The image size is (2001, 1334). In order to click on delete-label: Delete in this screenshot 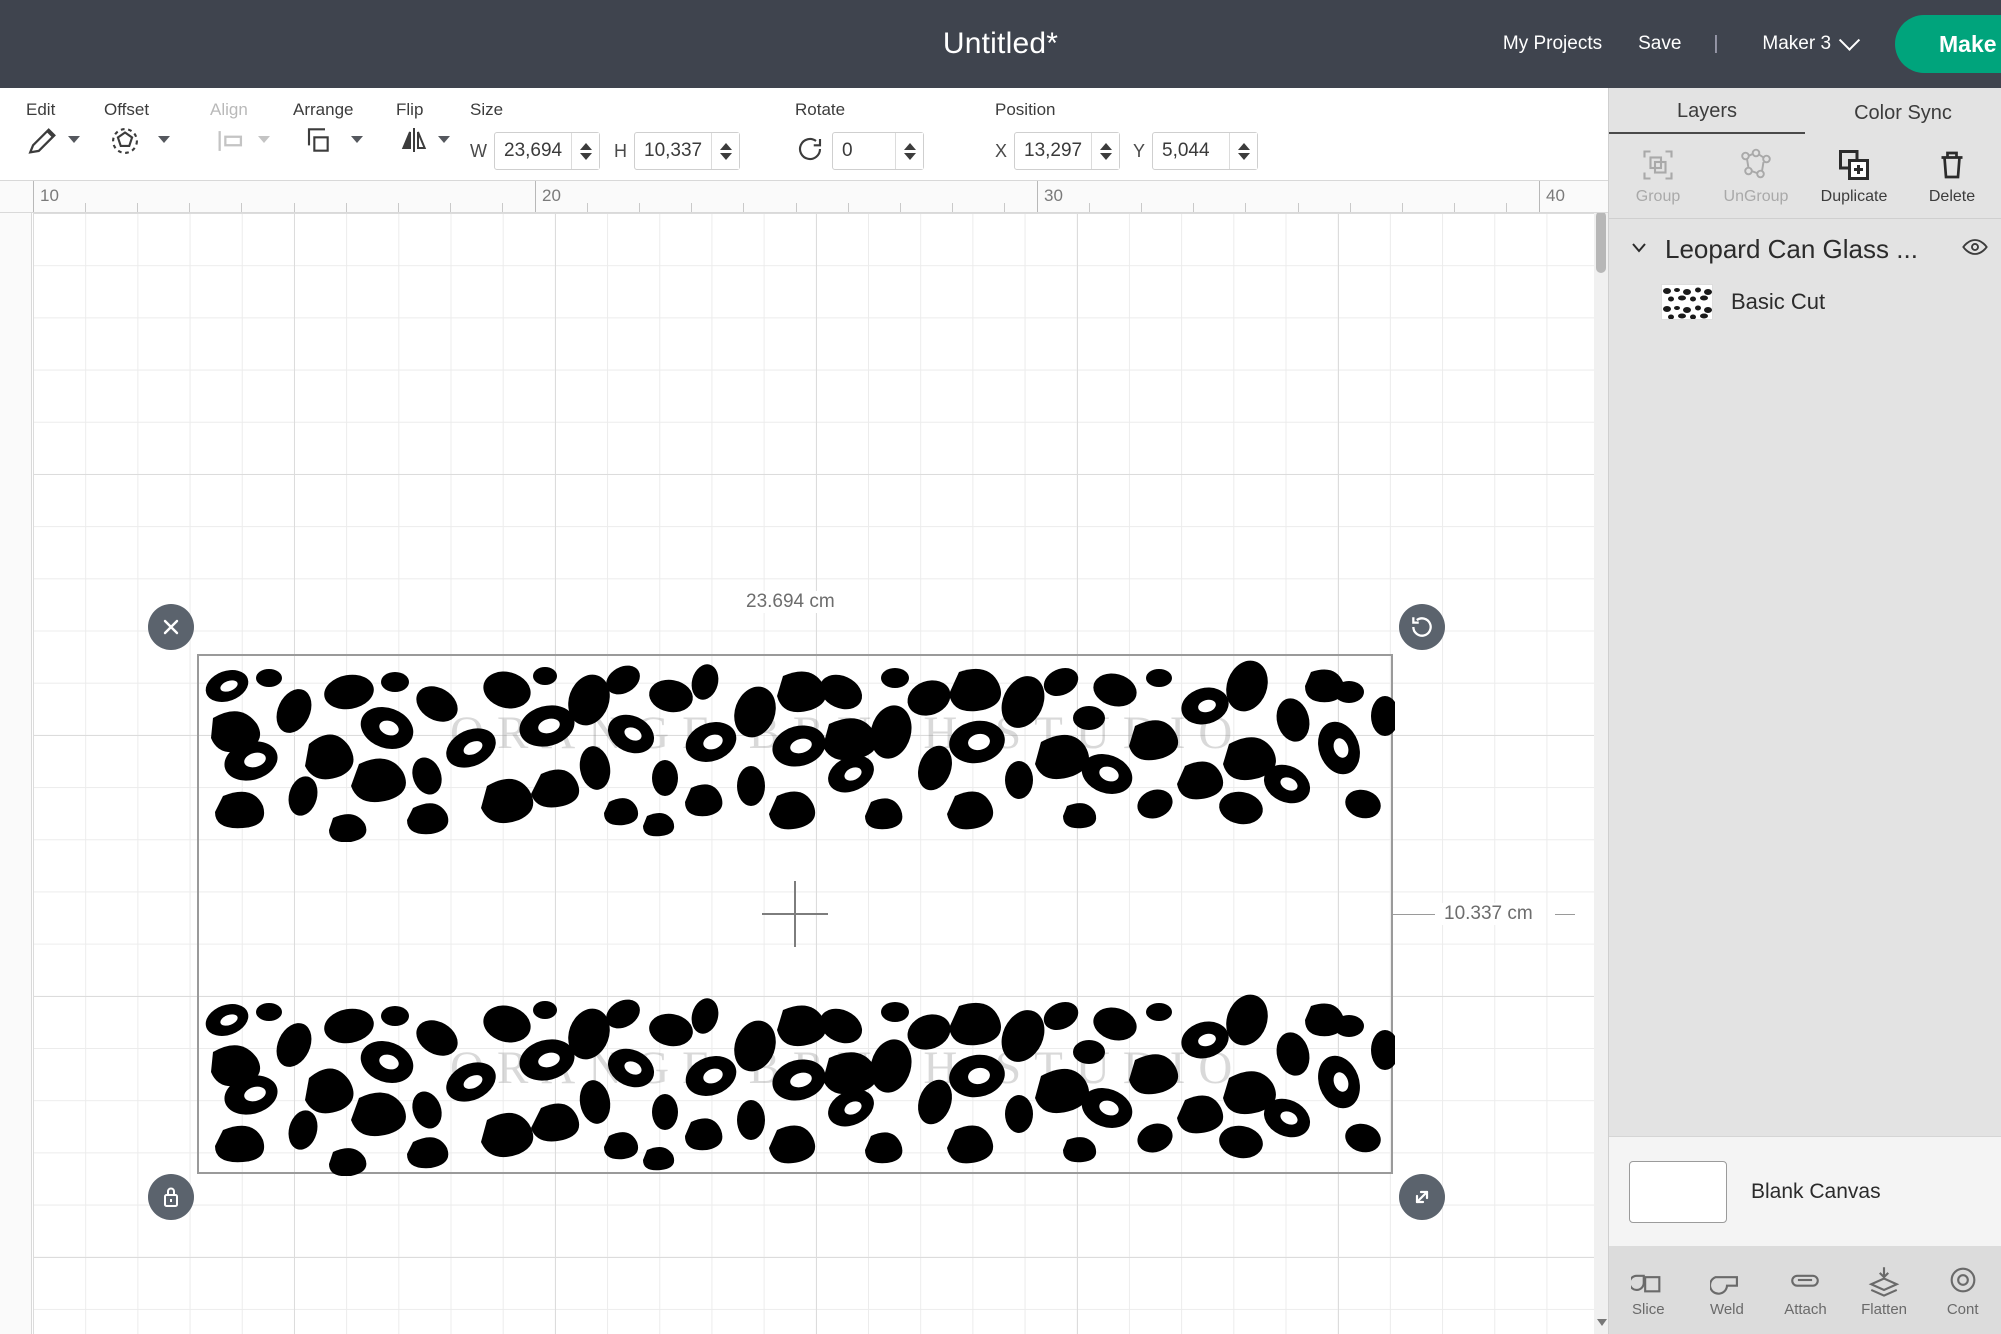, I will do `click(1952, 196)`.